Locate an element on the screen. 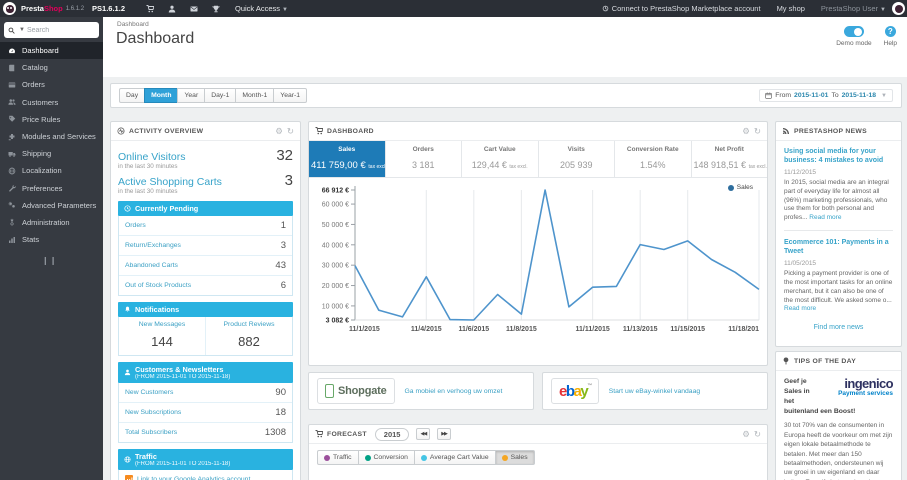 The width and height of the screenshot is (907, 480). sidebar-item-price-rules: Price Rules is located at coordinates (51, 119).